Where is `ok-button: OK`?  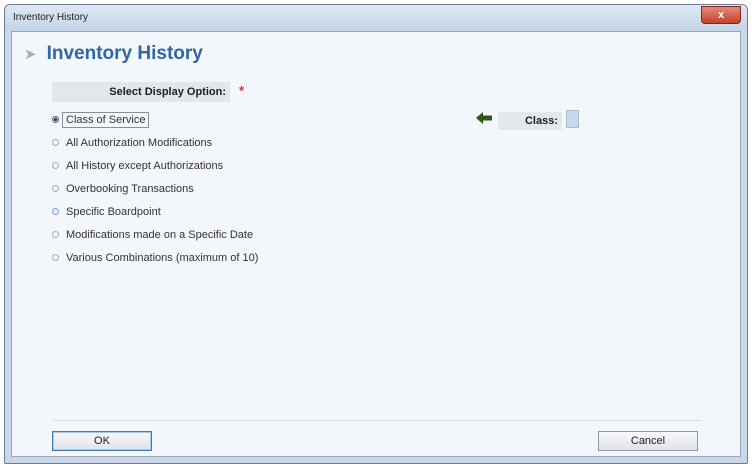
ok-button: OK is located at coordinates (102, 441).